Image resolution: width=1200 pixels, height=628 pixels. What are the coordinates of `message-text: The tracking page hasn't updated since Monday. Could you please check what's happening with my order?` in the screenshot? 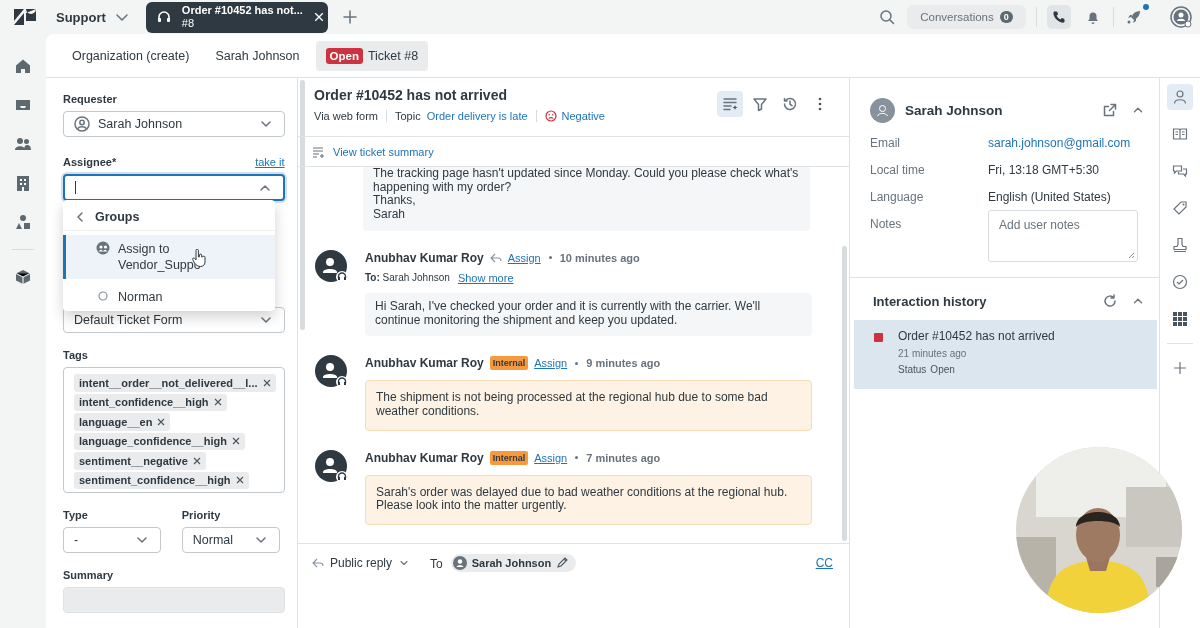 It's located at (586, 181).